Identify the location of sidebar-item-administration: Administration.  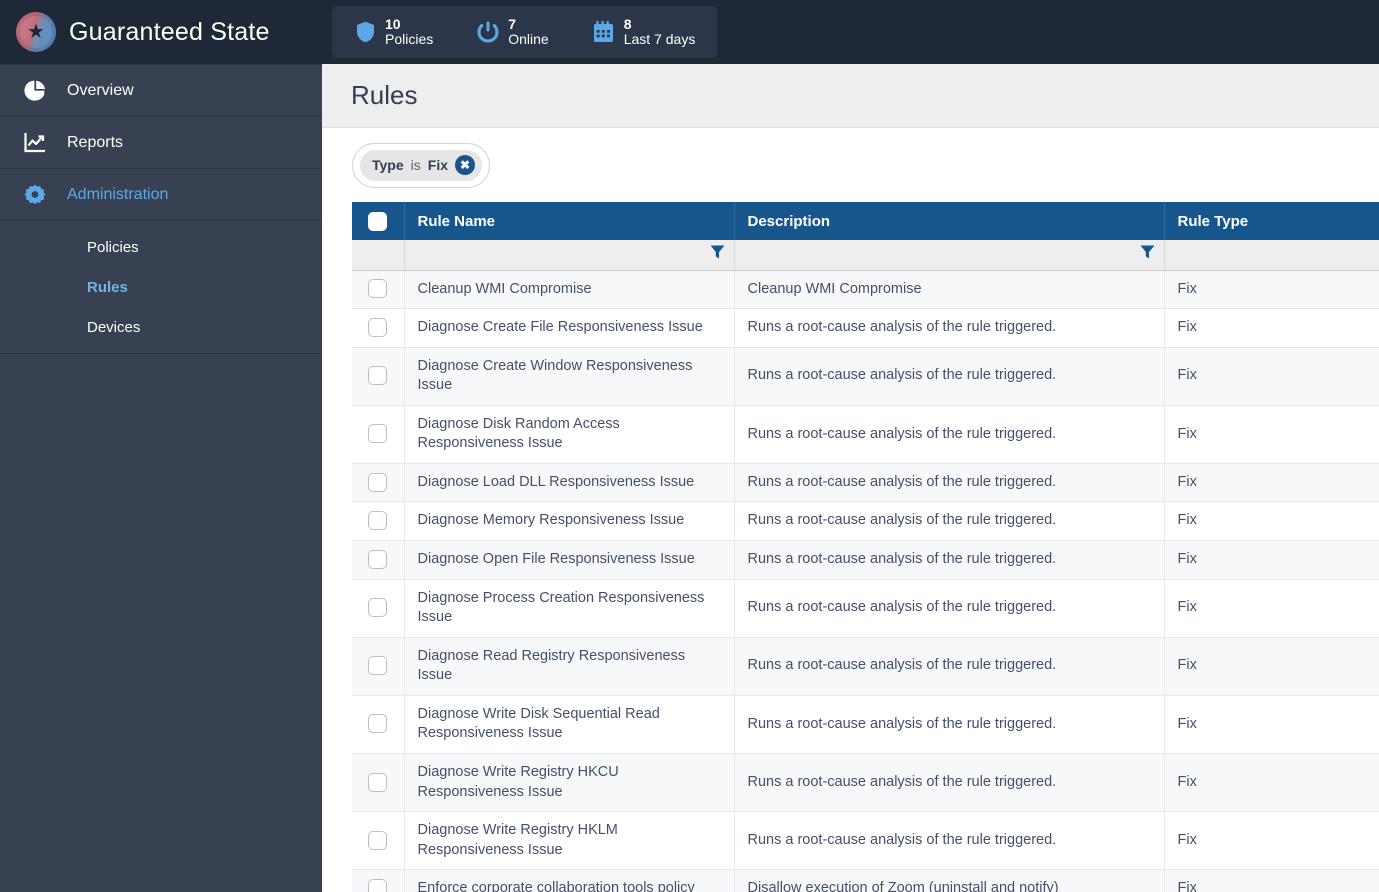
(161, 195).